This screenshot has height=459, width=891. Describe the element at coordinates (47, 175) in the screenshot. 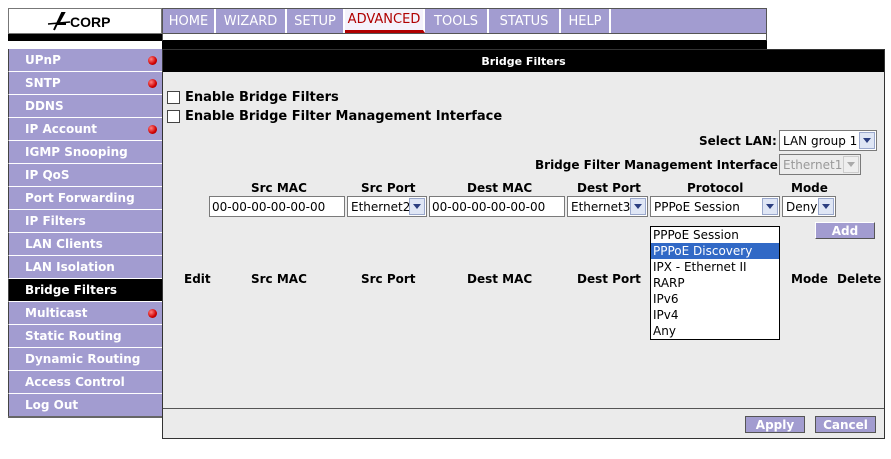

I see `sidebar-item-label: IP QoS` at that location.